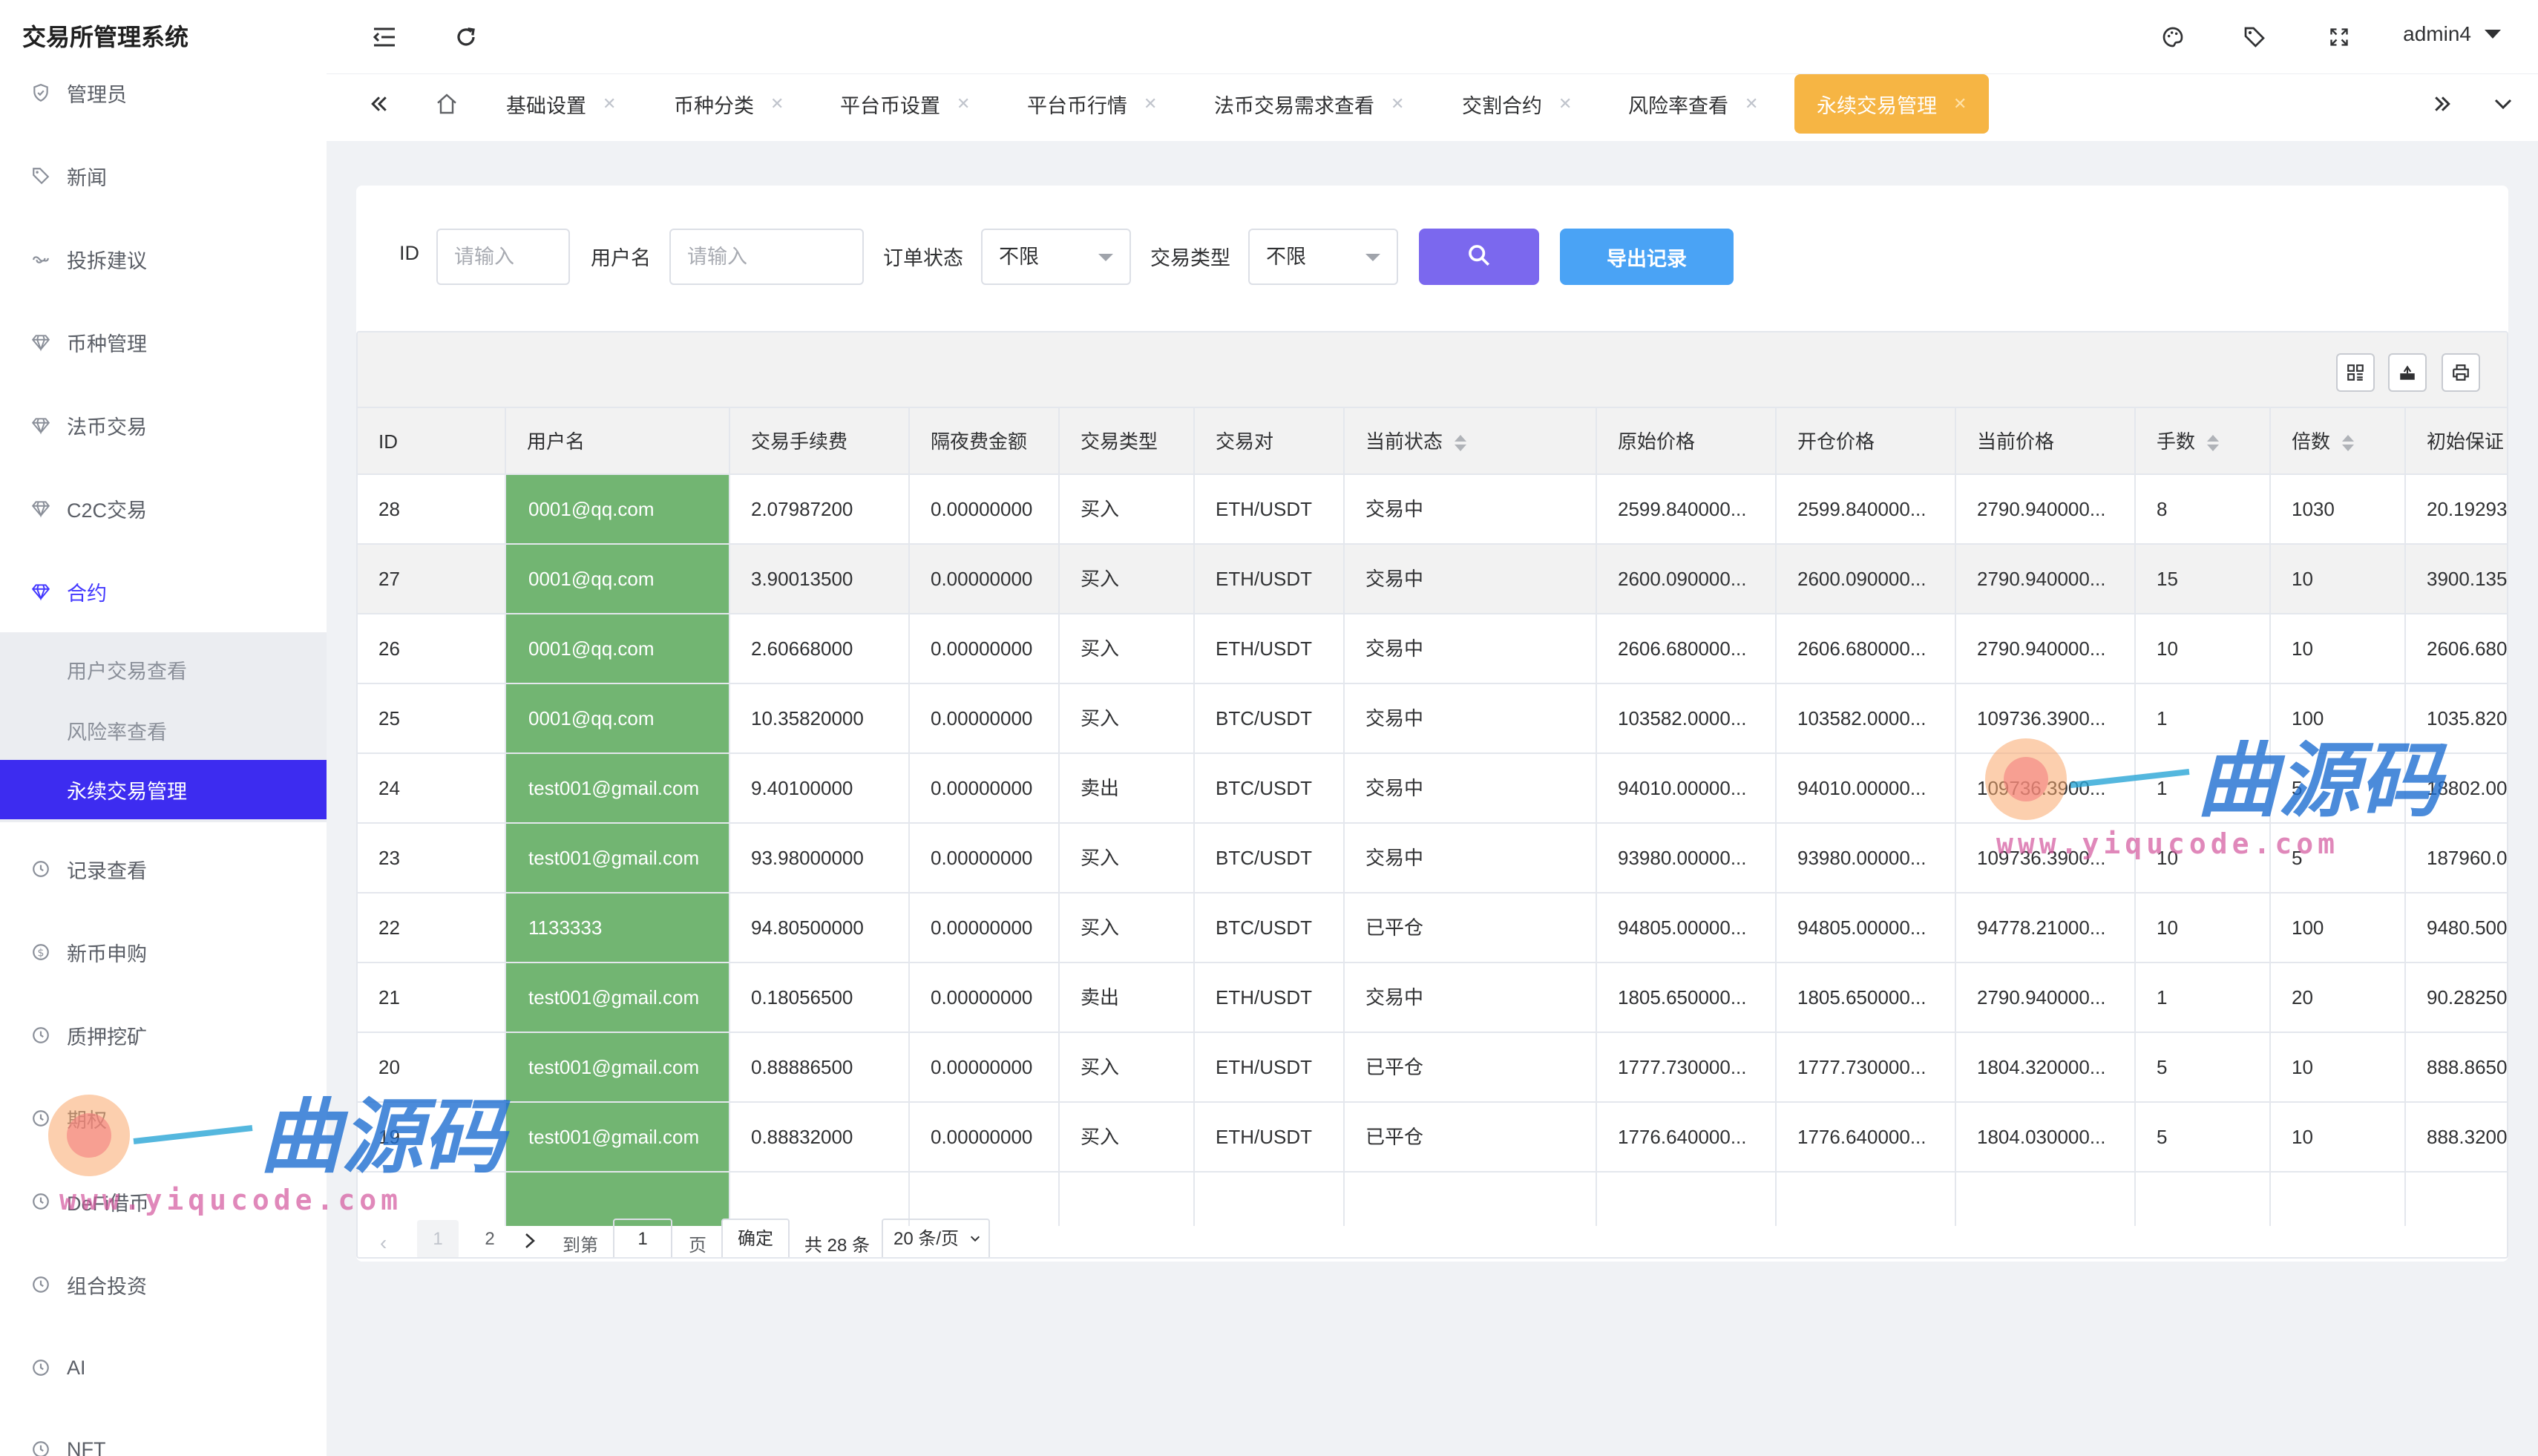  What do you see at coordinates (2338, 442) in the screenshot?
I see `column-header-leverage: 倍数` at bounding box center [2338, 442].